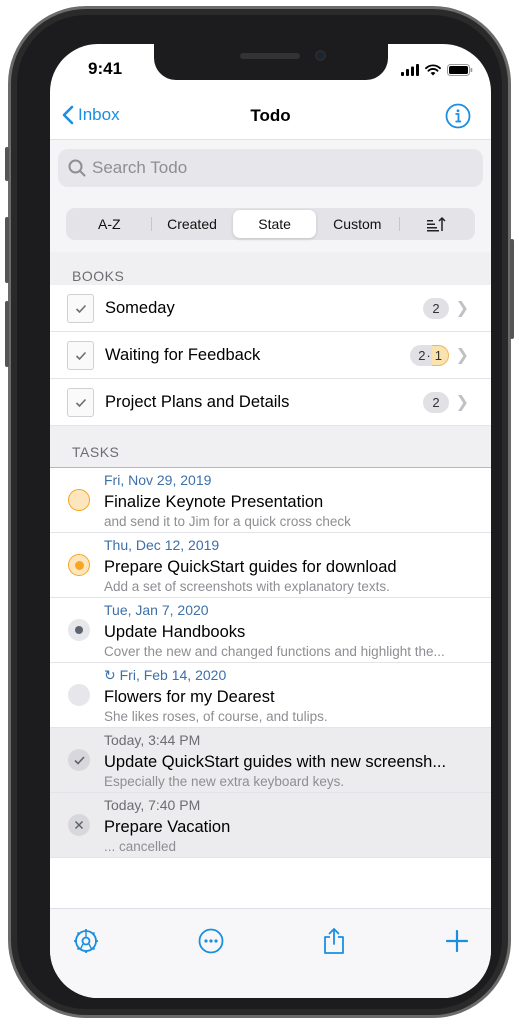 The image size is (519, 1024). I want to click on count-badge: 2 · 1, so click(429, 355).